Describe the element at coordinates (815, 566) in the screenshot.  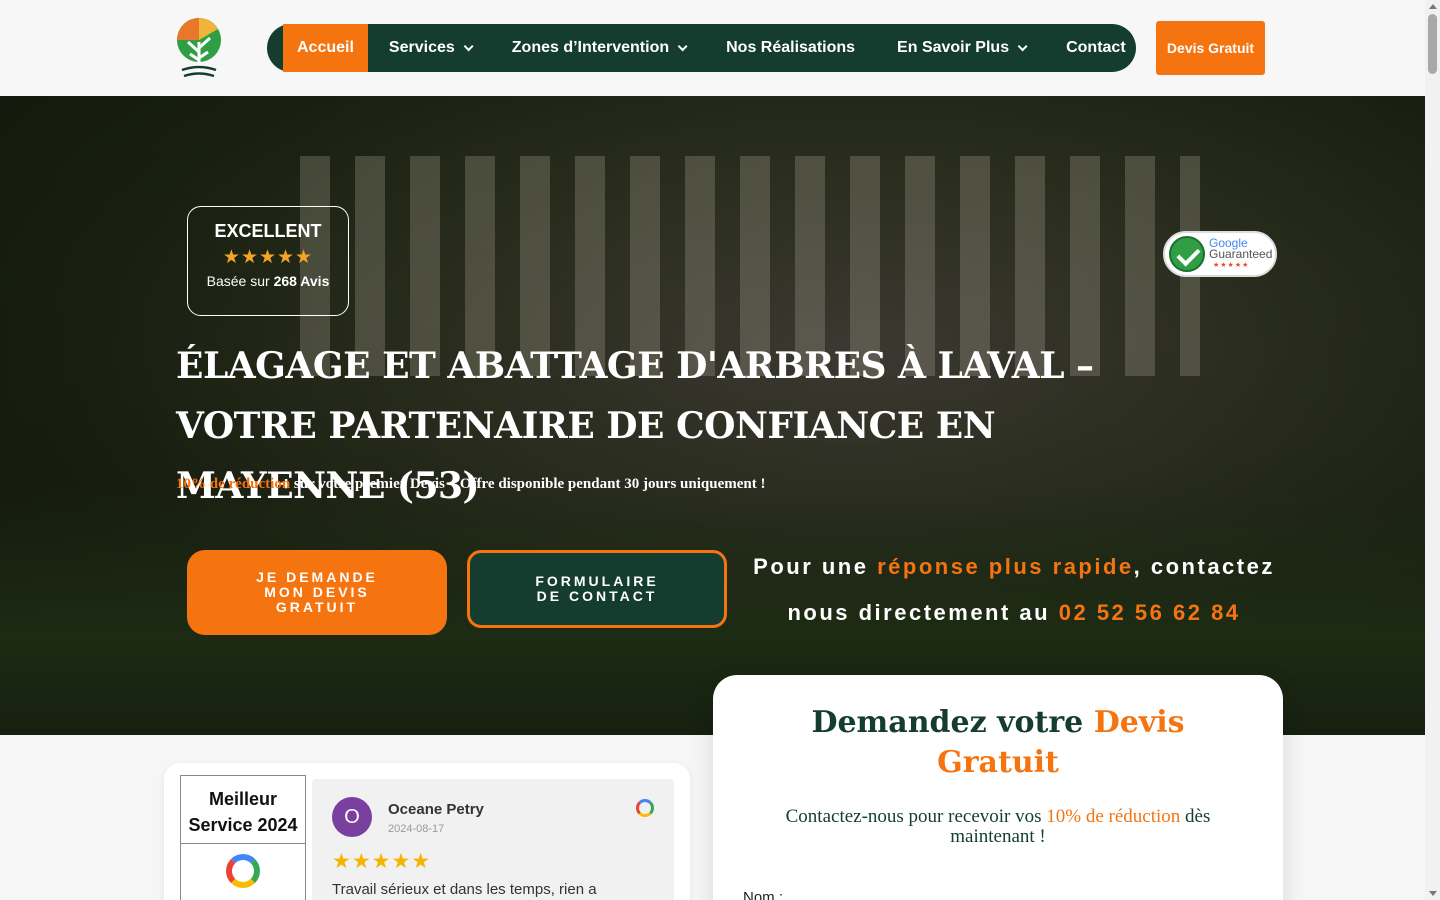
I see `contact-part1: Pour une` at that location.